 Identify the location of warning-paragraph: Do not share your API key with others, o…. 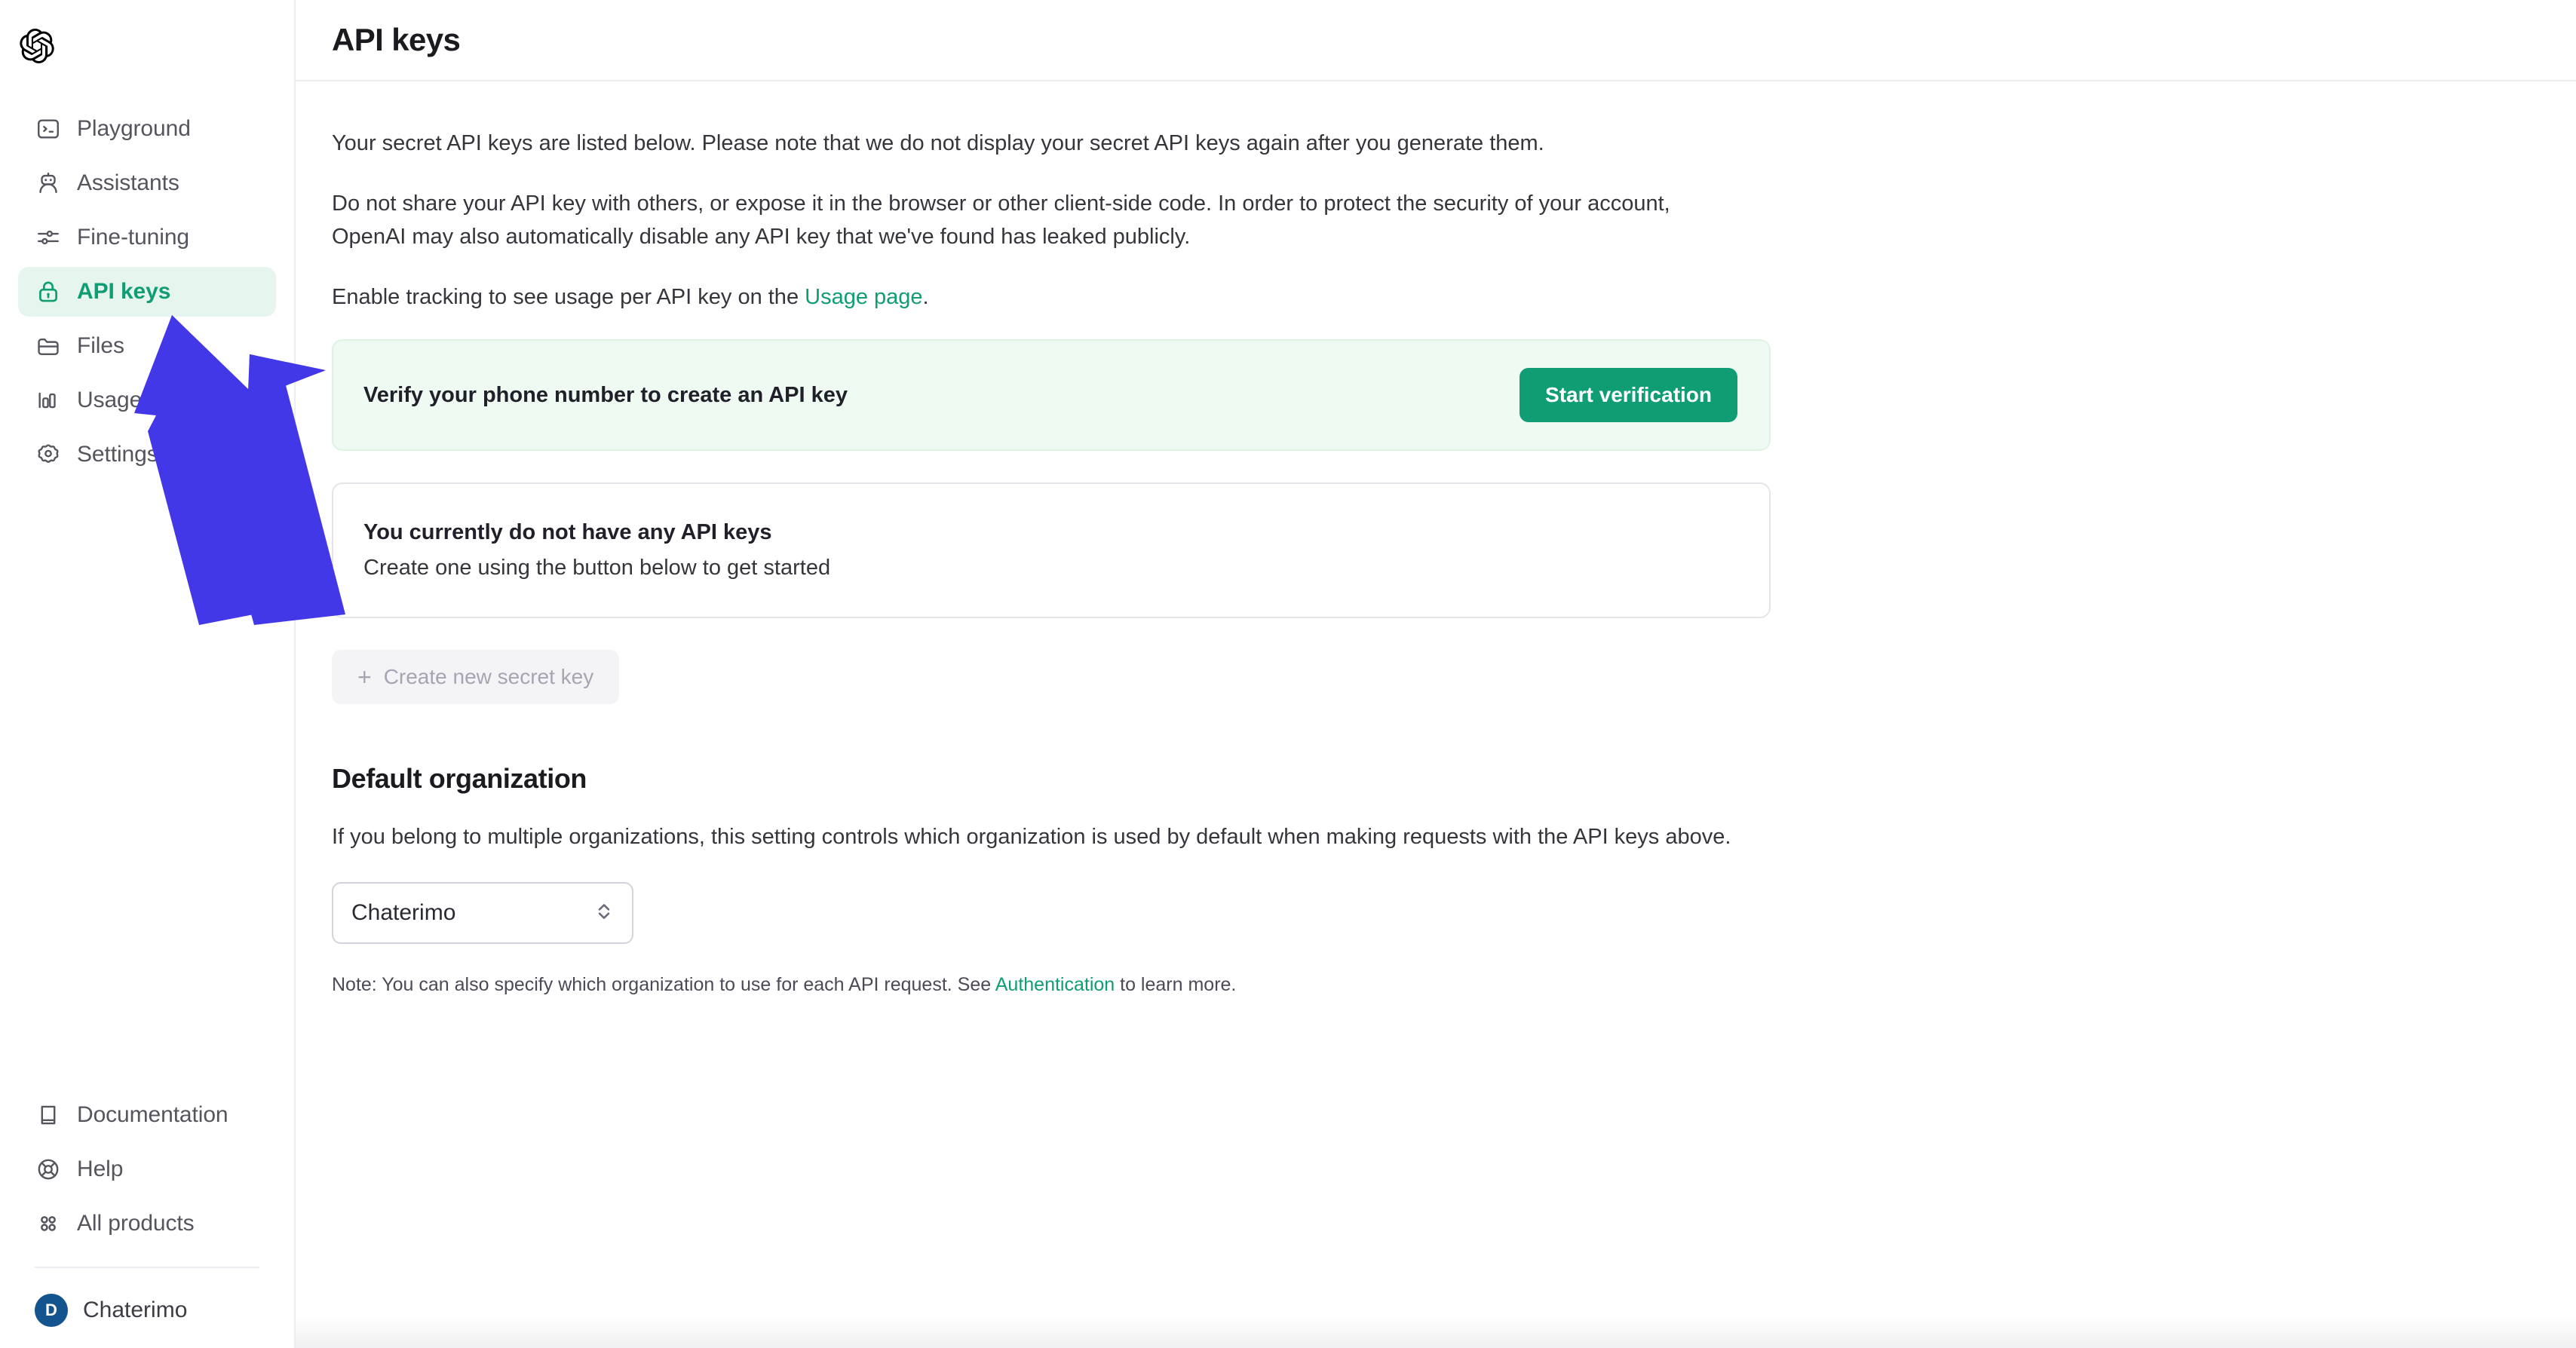
(1001, 220).